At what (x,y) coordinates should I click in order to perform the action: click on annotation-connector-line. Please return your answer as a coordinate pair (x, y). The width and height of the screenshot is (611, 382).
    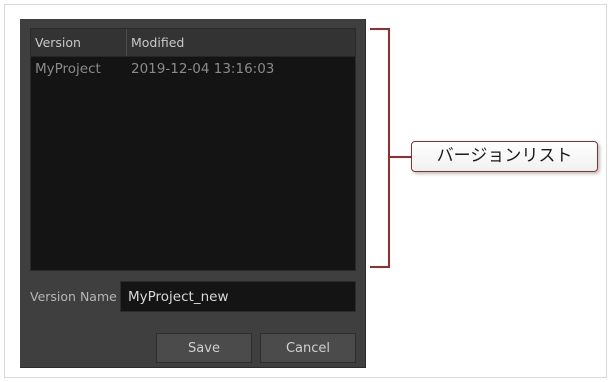
    Looking at the image, I should click on (401, 157).